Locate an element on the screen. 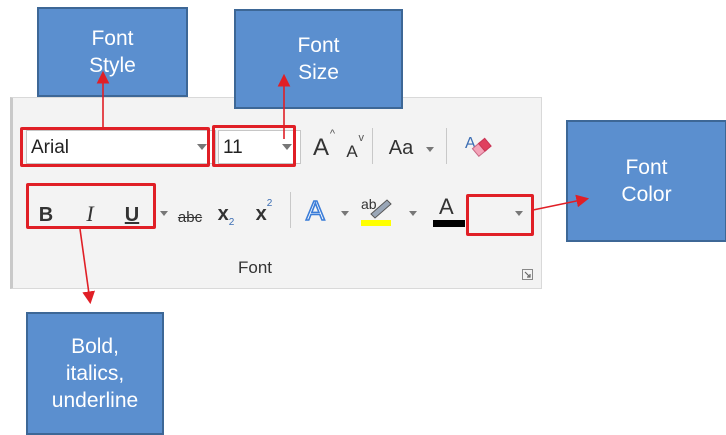 The height and width of the screenshot is (435, 726). highlighter-pen-icon is located at coordinates (381, 209).